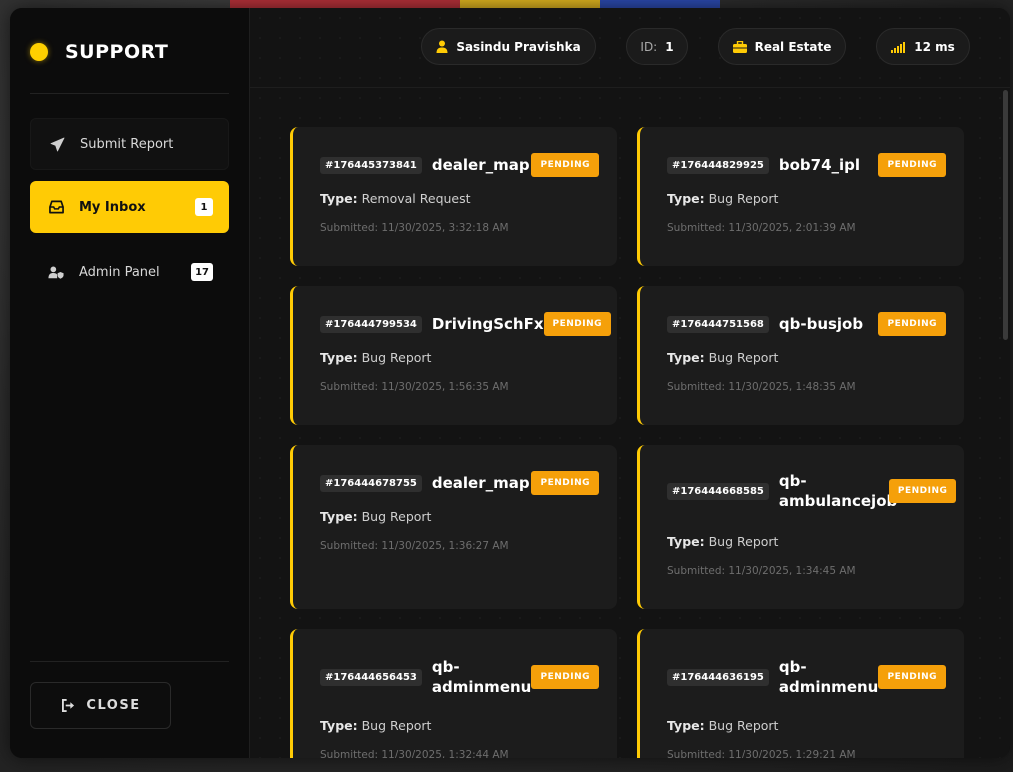  I want to click on sidebar-item-my-inbox: My Inbox 1, so click(129, 207).